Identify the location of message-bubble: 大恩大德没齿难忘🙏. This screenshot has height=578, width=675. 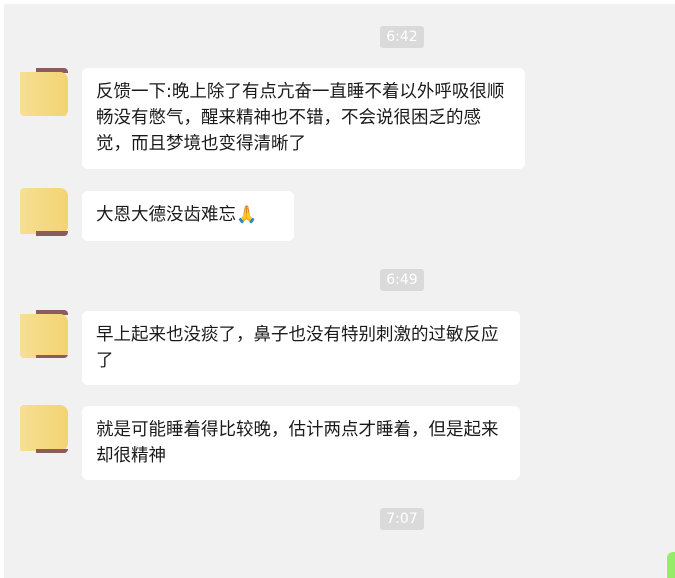
(188, 216).